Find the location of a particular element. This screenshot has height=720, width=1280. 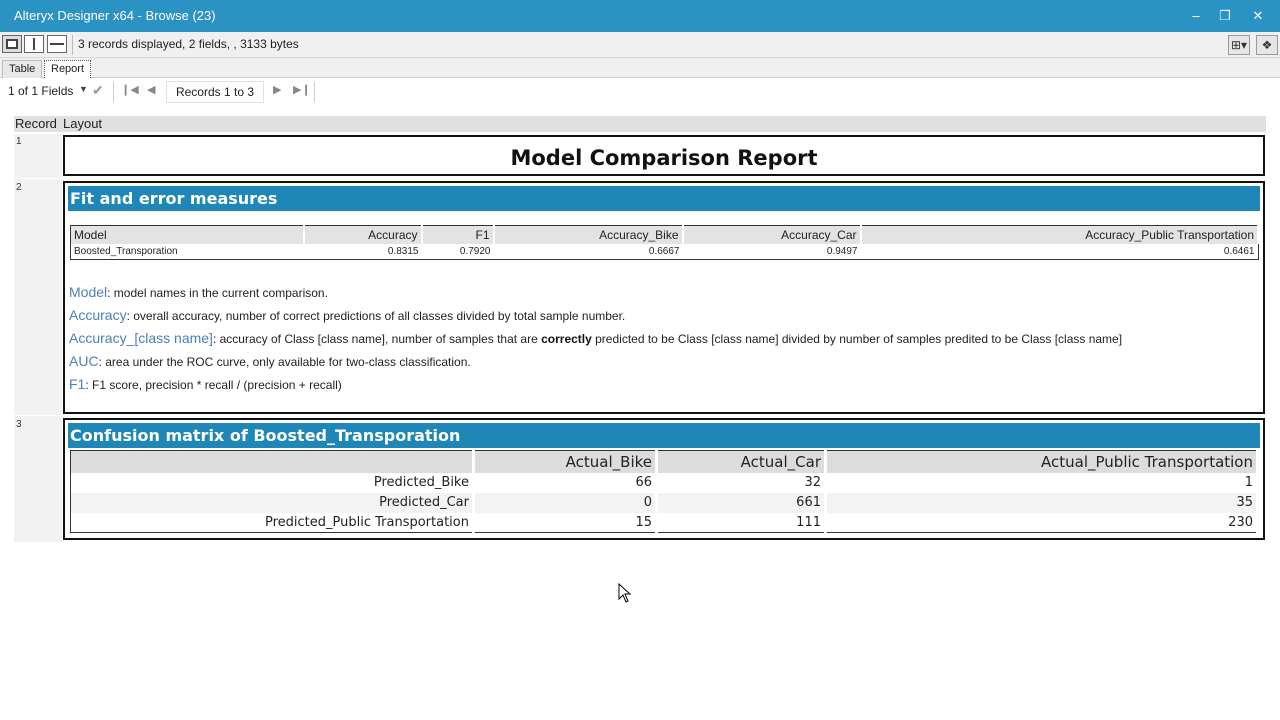

table-row: Predicted_Bike 66 32 1 is located at coordinates (664, 482).